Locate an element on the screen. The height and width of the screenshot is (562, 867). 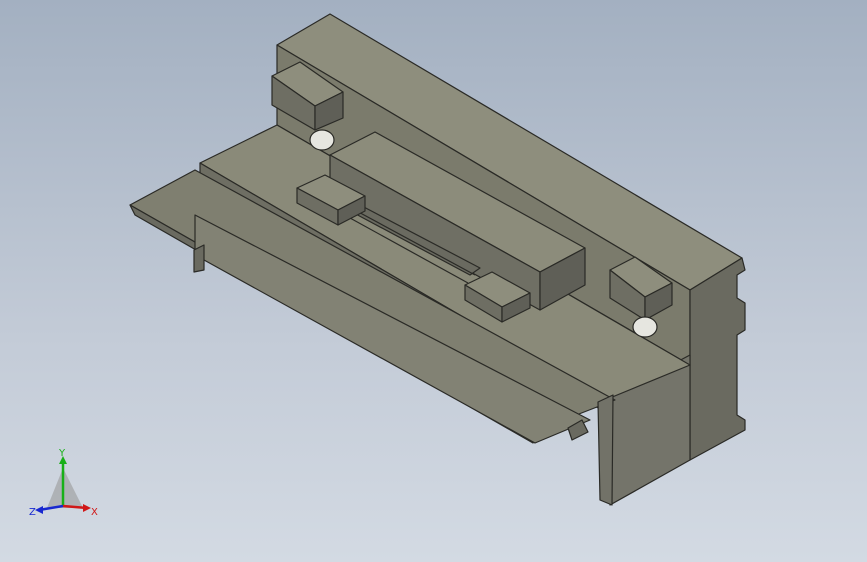
right-leg-front is located at coordinates (605, 450).